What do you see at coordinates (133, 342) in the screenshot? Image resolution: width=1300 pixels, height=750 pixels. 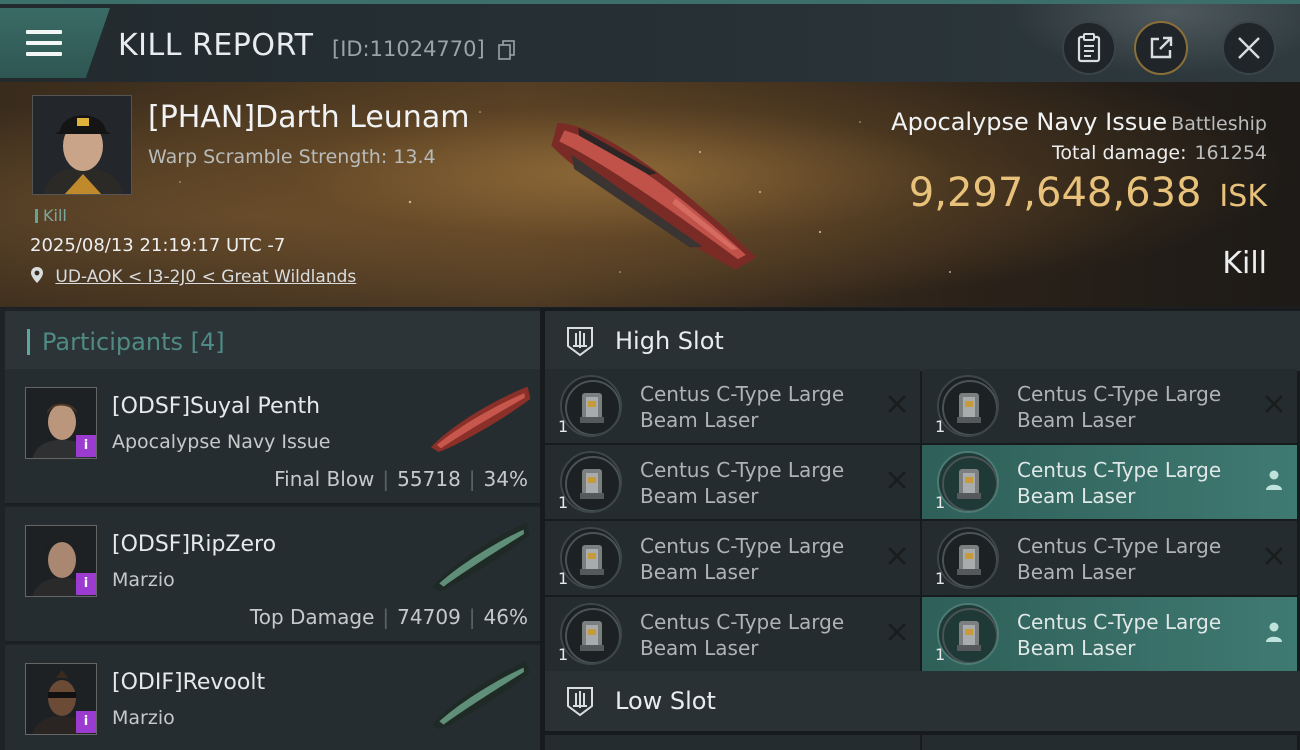 I see `participants-title: Participants [4]` at bounding box center [133, 342].